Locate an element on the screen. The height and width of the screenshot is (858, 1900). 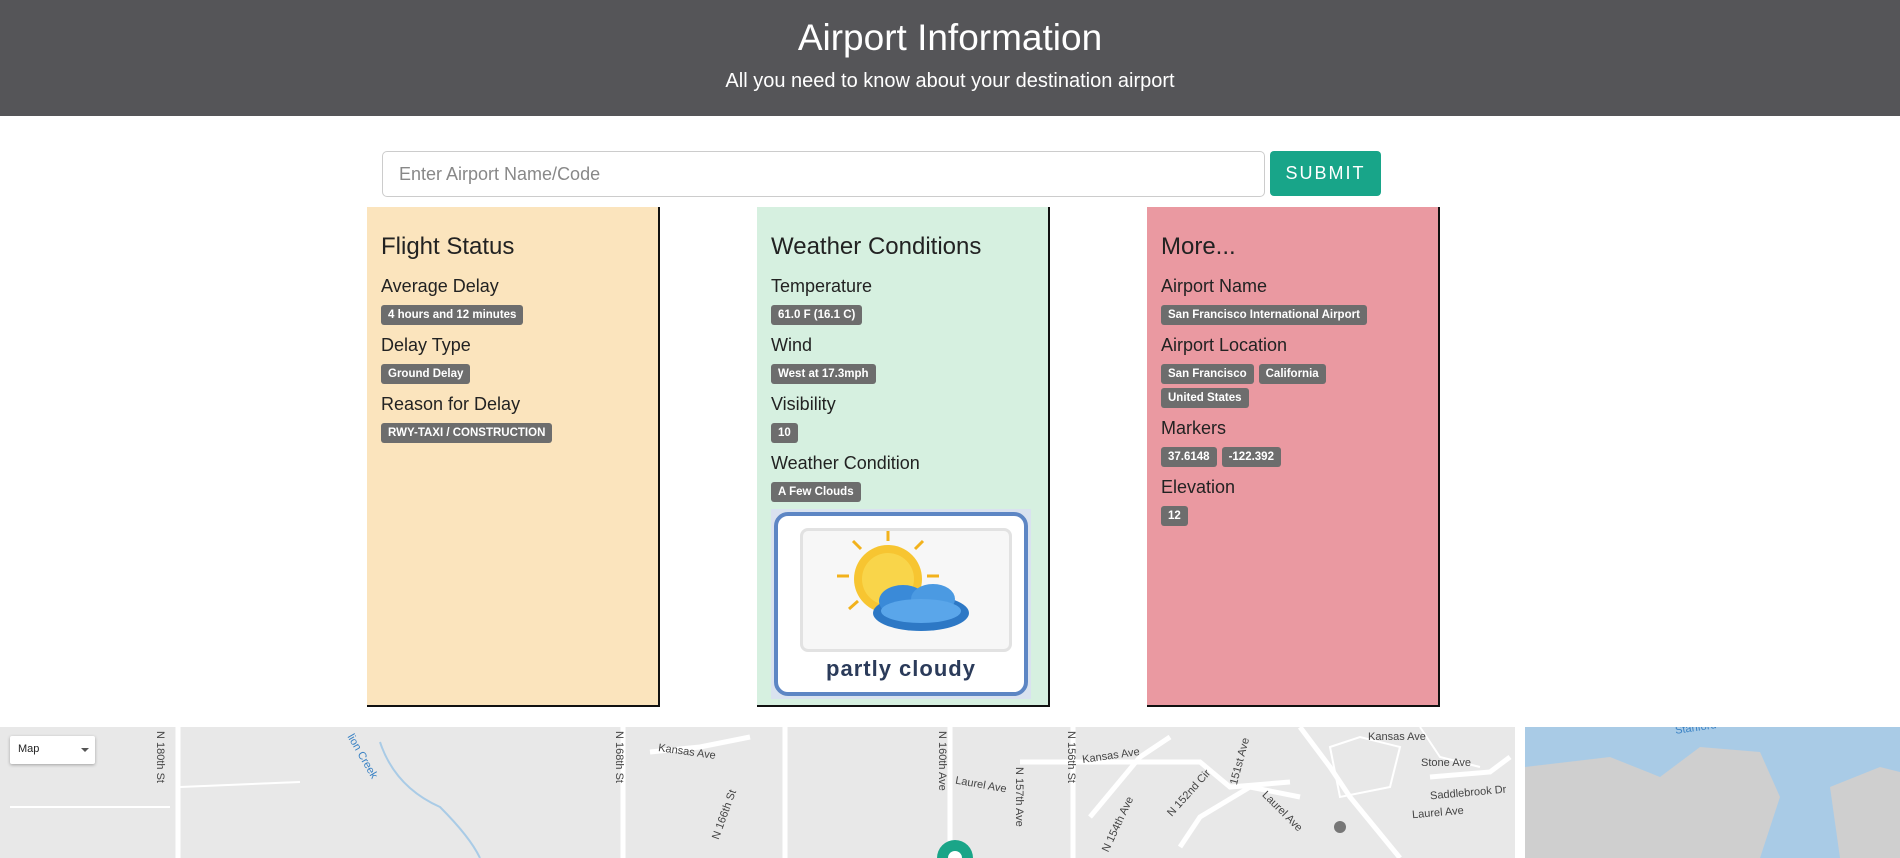
page-title: Airport Information is located at coordinates (950, 37).